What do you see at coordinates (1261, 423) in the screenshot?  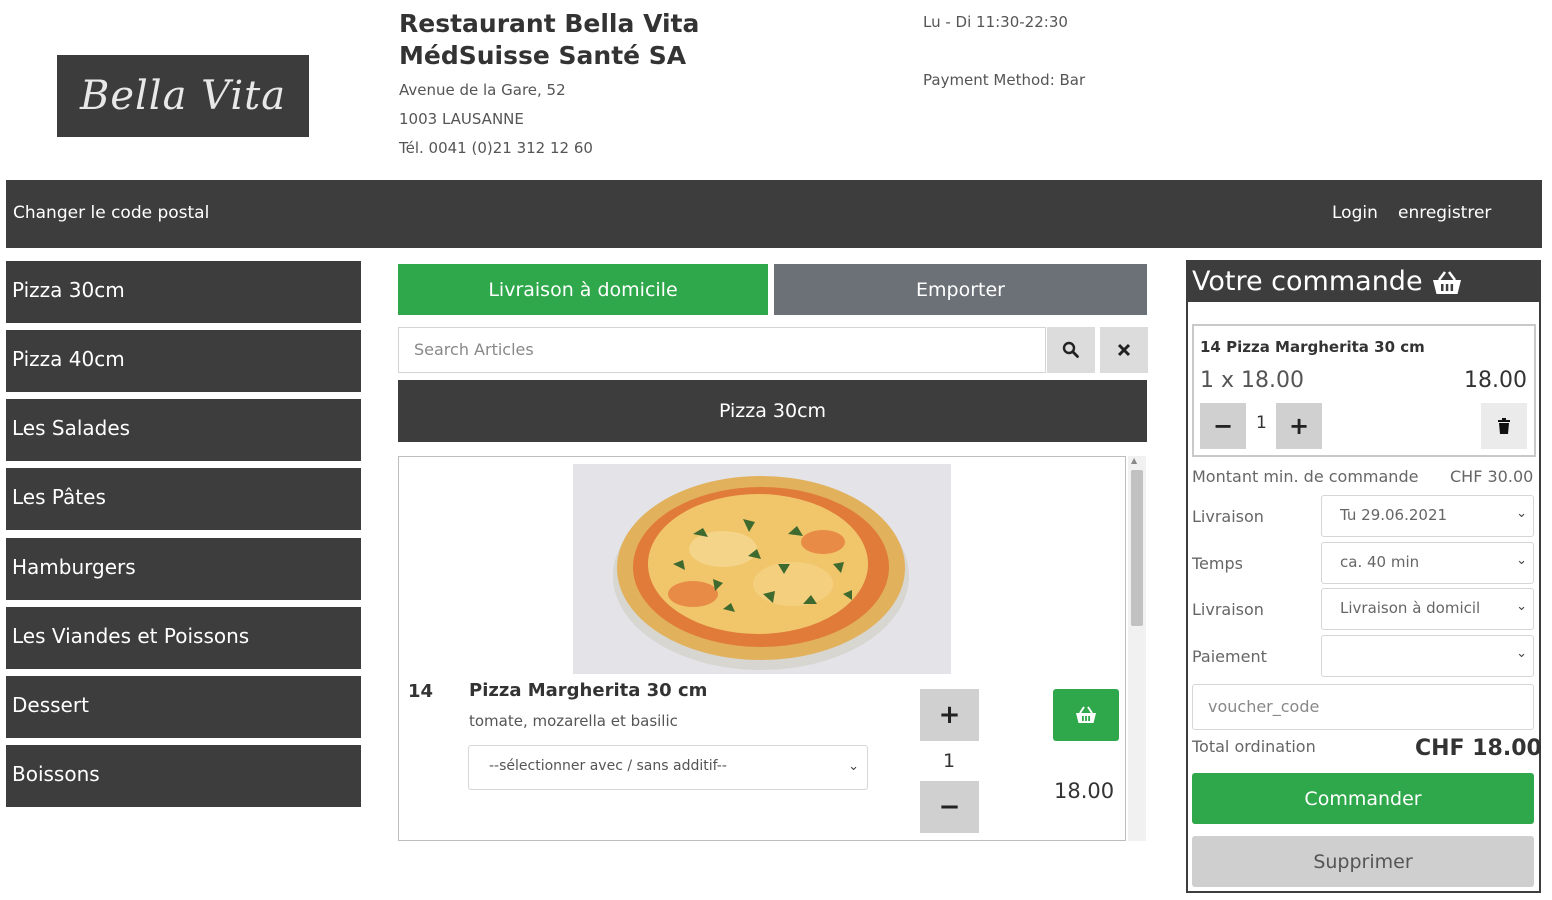 I see `order-item-quantity: 1` at bounding box center [1261, 423].